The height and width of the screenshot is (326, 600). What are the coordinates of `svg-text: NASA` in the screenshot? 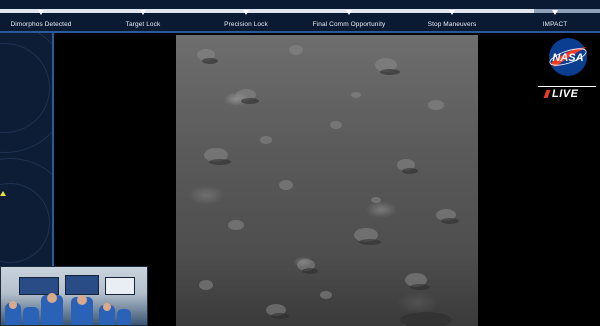 It's located at (567, 58).